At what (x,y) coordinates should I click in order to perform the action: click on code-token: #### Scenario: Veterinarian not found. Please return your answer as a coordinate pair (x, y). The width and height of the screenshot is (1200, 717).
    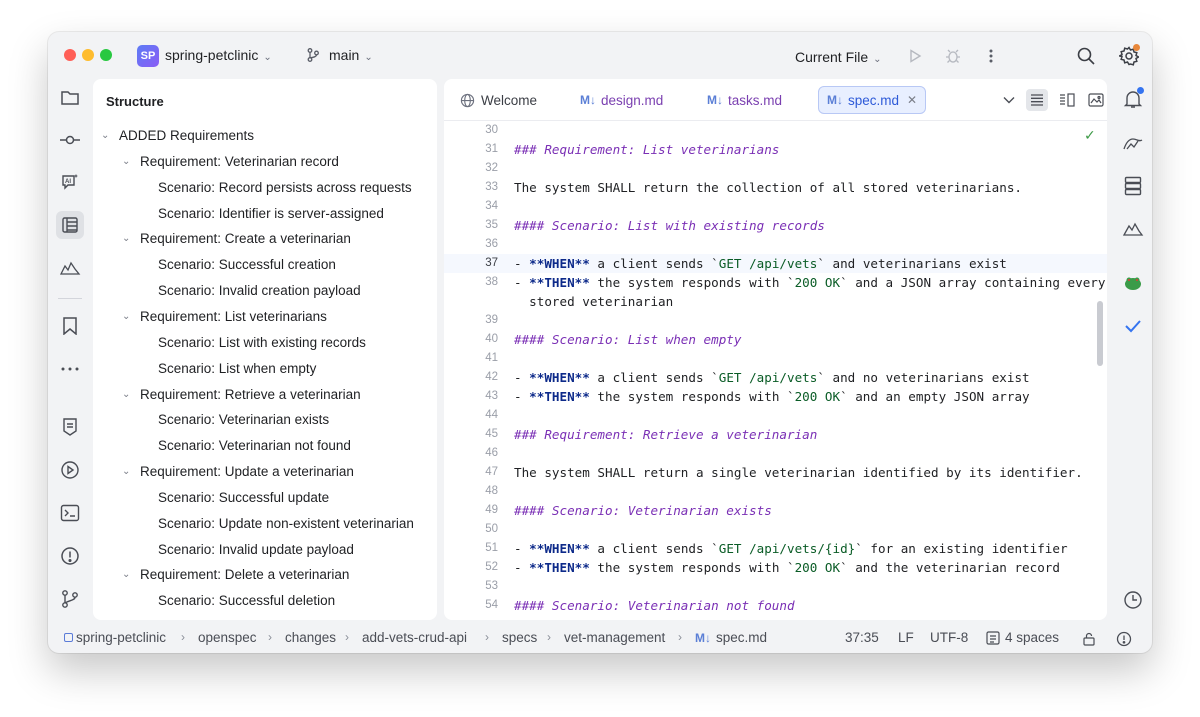
    Looking at the image, I should click on (654, 605).